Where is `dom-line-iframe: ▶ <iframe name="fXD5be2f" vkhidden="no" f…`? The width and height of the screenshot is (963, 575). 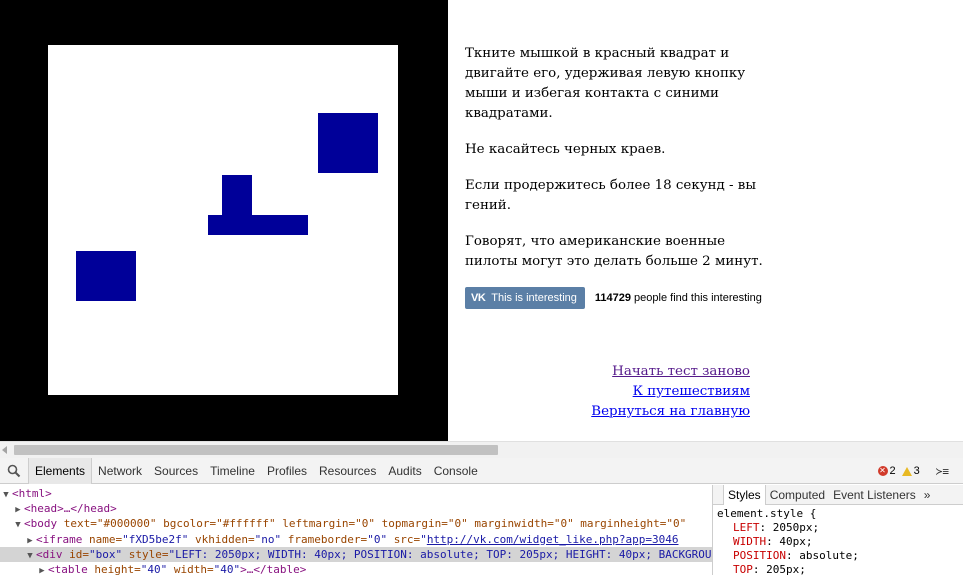
dom-line-iframe: ▶ <iframe name="fXD5be2f" vkhidden="no" f… is located at coordinates (356, 539).